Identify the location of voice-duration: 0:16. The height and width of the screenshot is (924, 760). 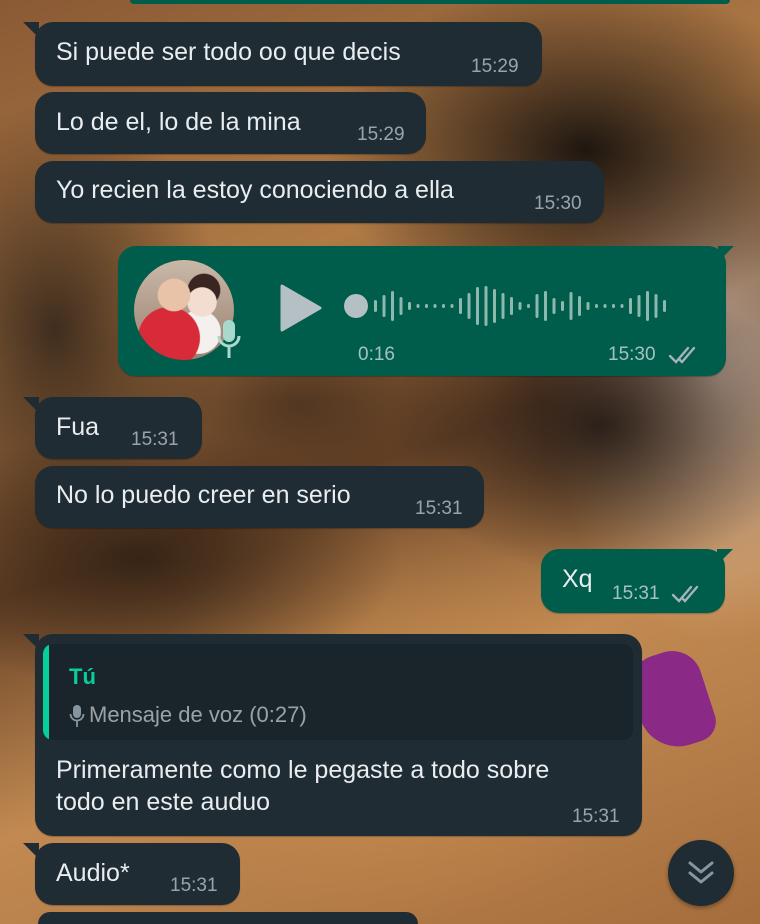
(376, 354).